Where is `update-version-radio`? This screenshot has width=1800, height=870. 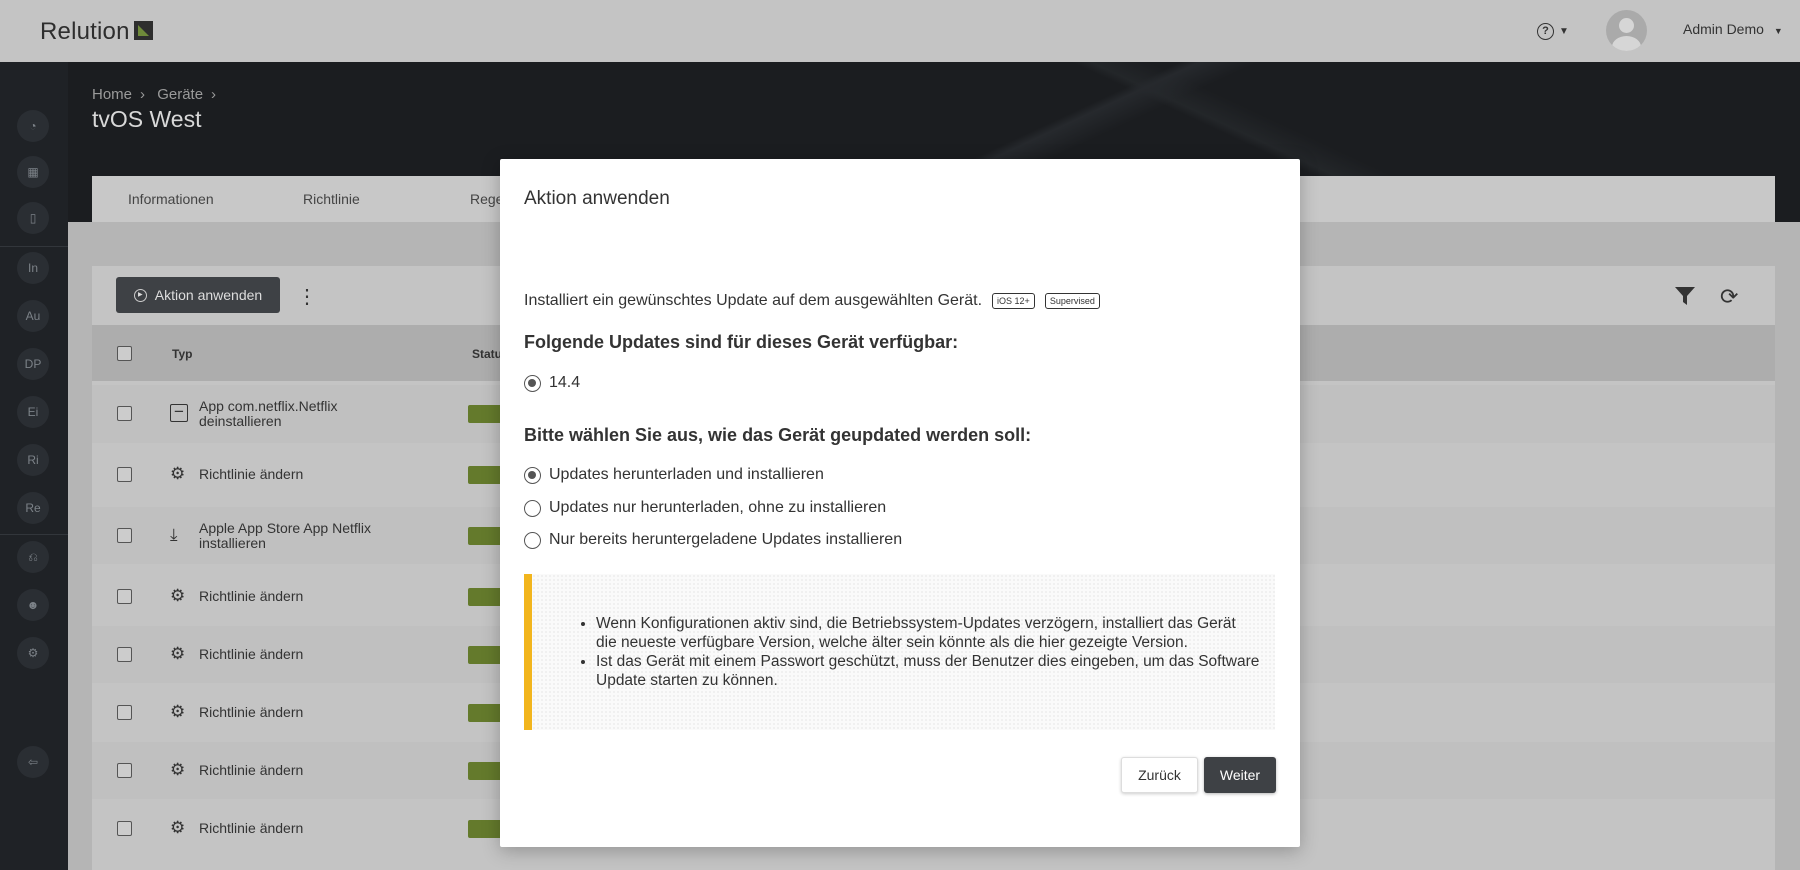
update-version-radio is located at coordinates (532, 383).